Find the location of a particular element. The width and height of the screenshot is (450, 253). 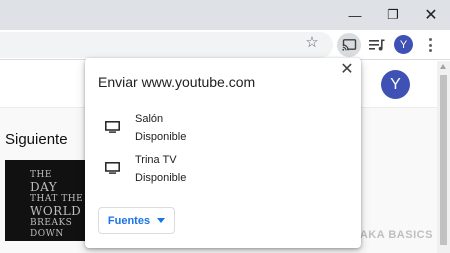

browser-toolbar: ☆ Y is located at coordinates (225, 45).